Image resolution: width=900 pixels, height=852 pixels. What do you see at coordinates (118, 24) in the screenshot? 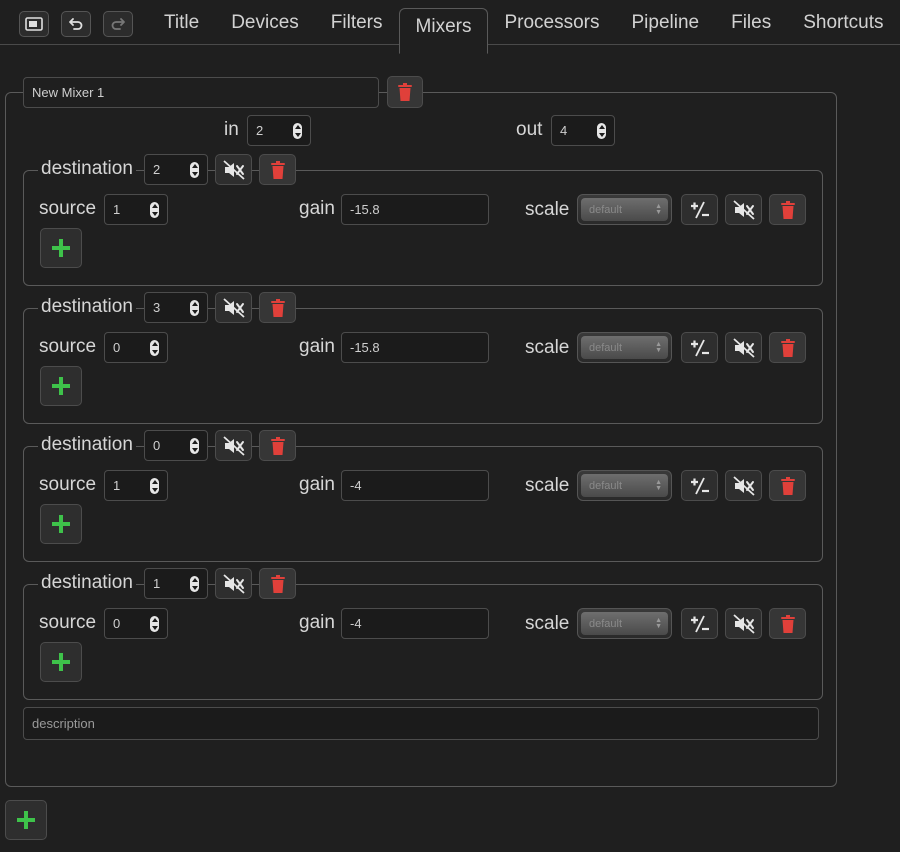
I see `redo-button` at bounding box center [118, 24].